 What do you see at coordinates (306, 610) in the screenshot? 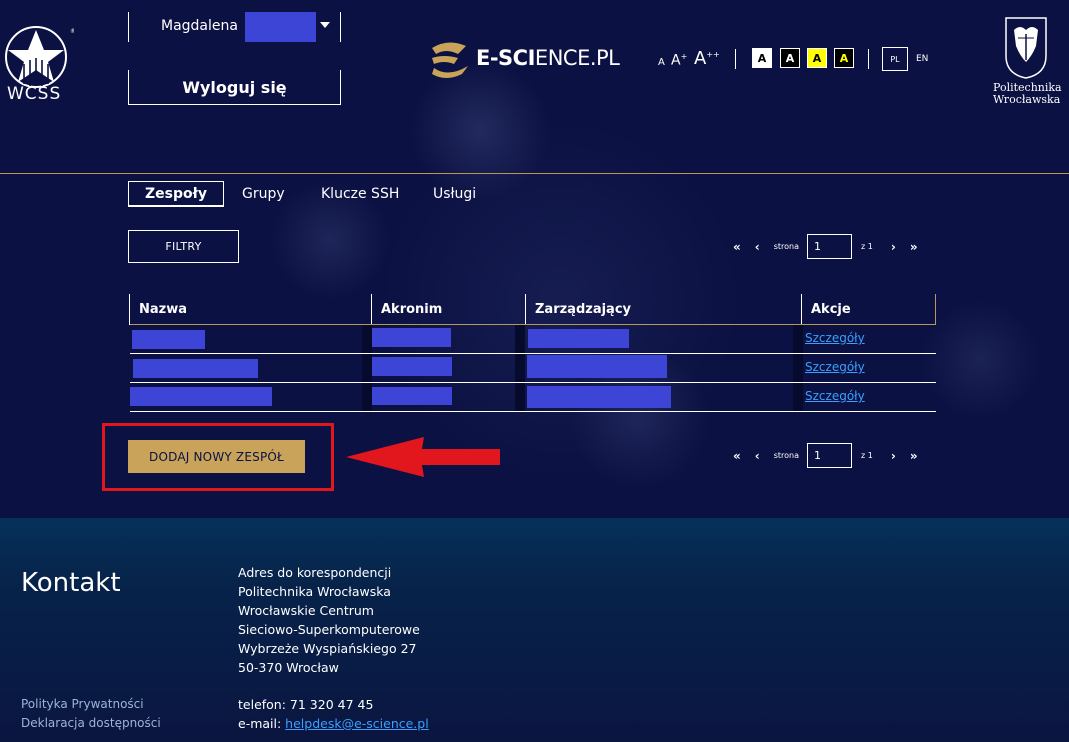
I see `address-line: Wrocławskie Centrum` at bounding box center [306, 610].